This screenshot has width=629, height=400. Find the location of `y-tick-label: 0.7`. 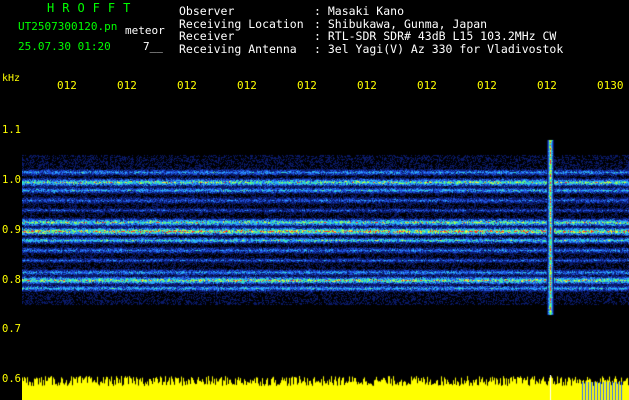

y-tick-label: 0.7 is located at coordinates (11, 329).